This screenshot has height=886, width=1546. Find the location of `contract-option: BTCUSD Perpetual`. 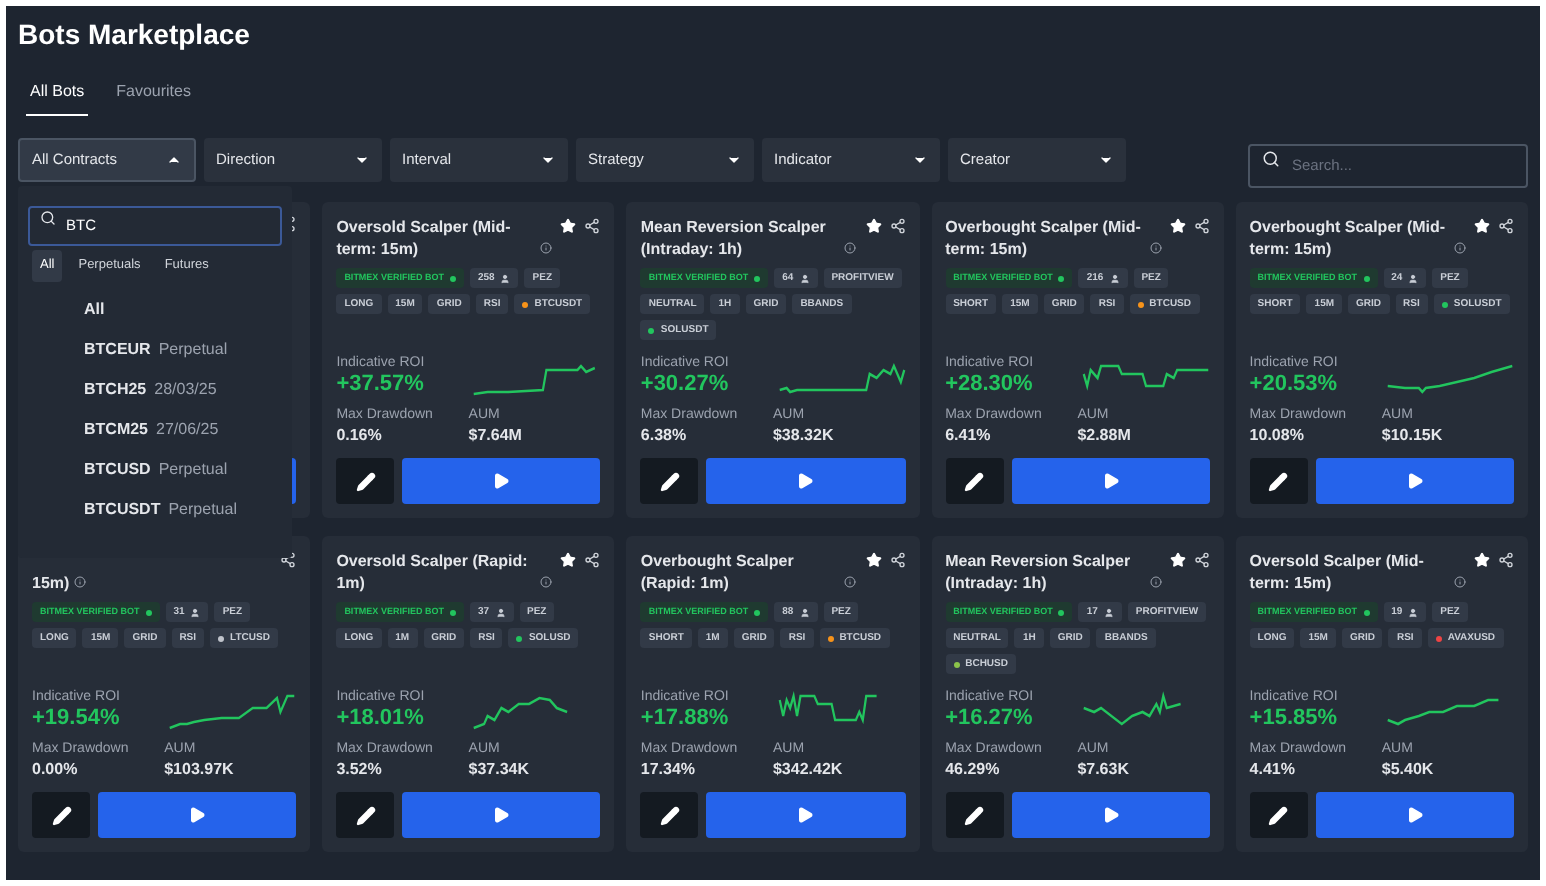

contract-option: BTCUSD Perpetual is located at coordinates (155, 470).